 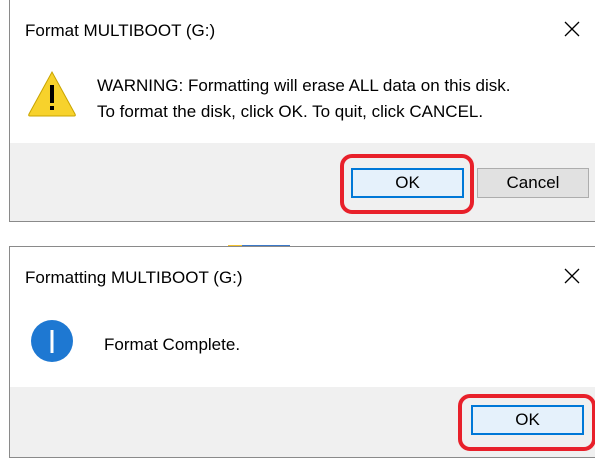 I want to click on title-bar: Format MULTIBOOT (G:), so click(x=302, y=29).